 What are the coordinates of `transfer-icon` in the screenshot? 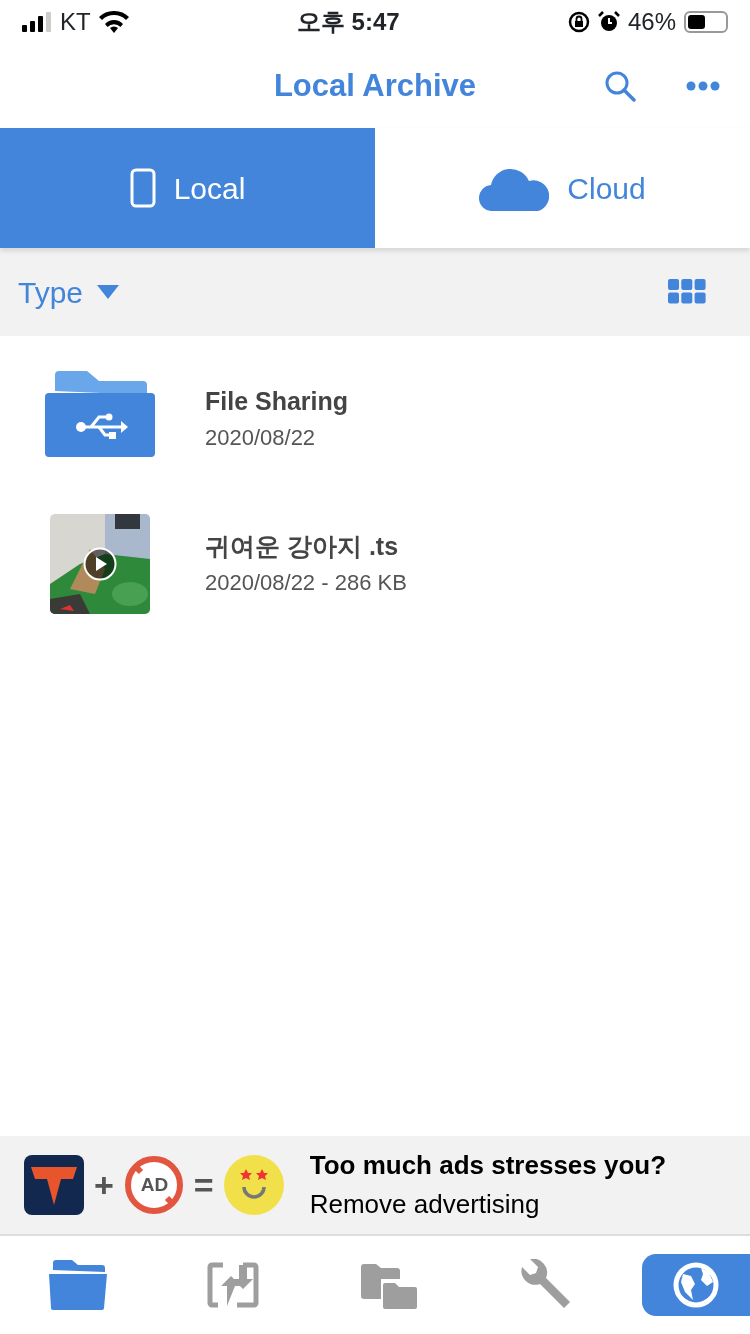 It's located at (233, 1285).